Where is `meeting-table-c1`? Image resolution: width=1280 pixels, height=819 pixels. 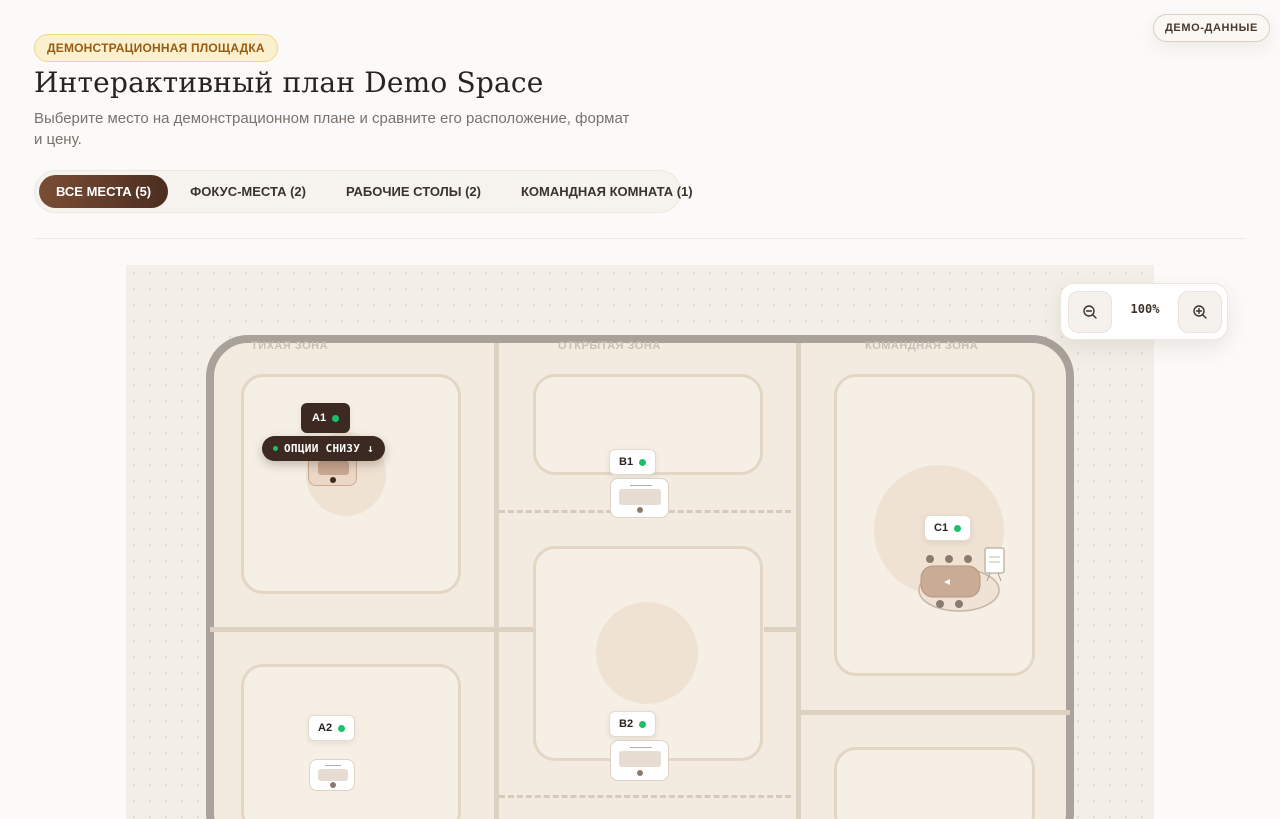
meeting-table-c1 is located at coordinates (960, 580).